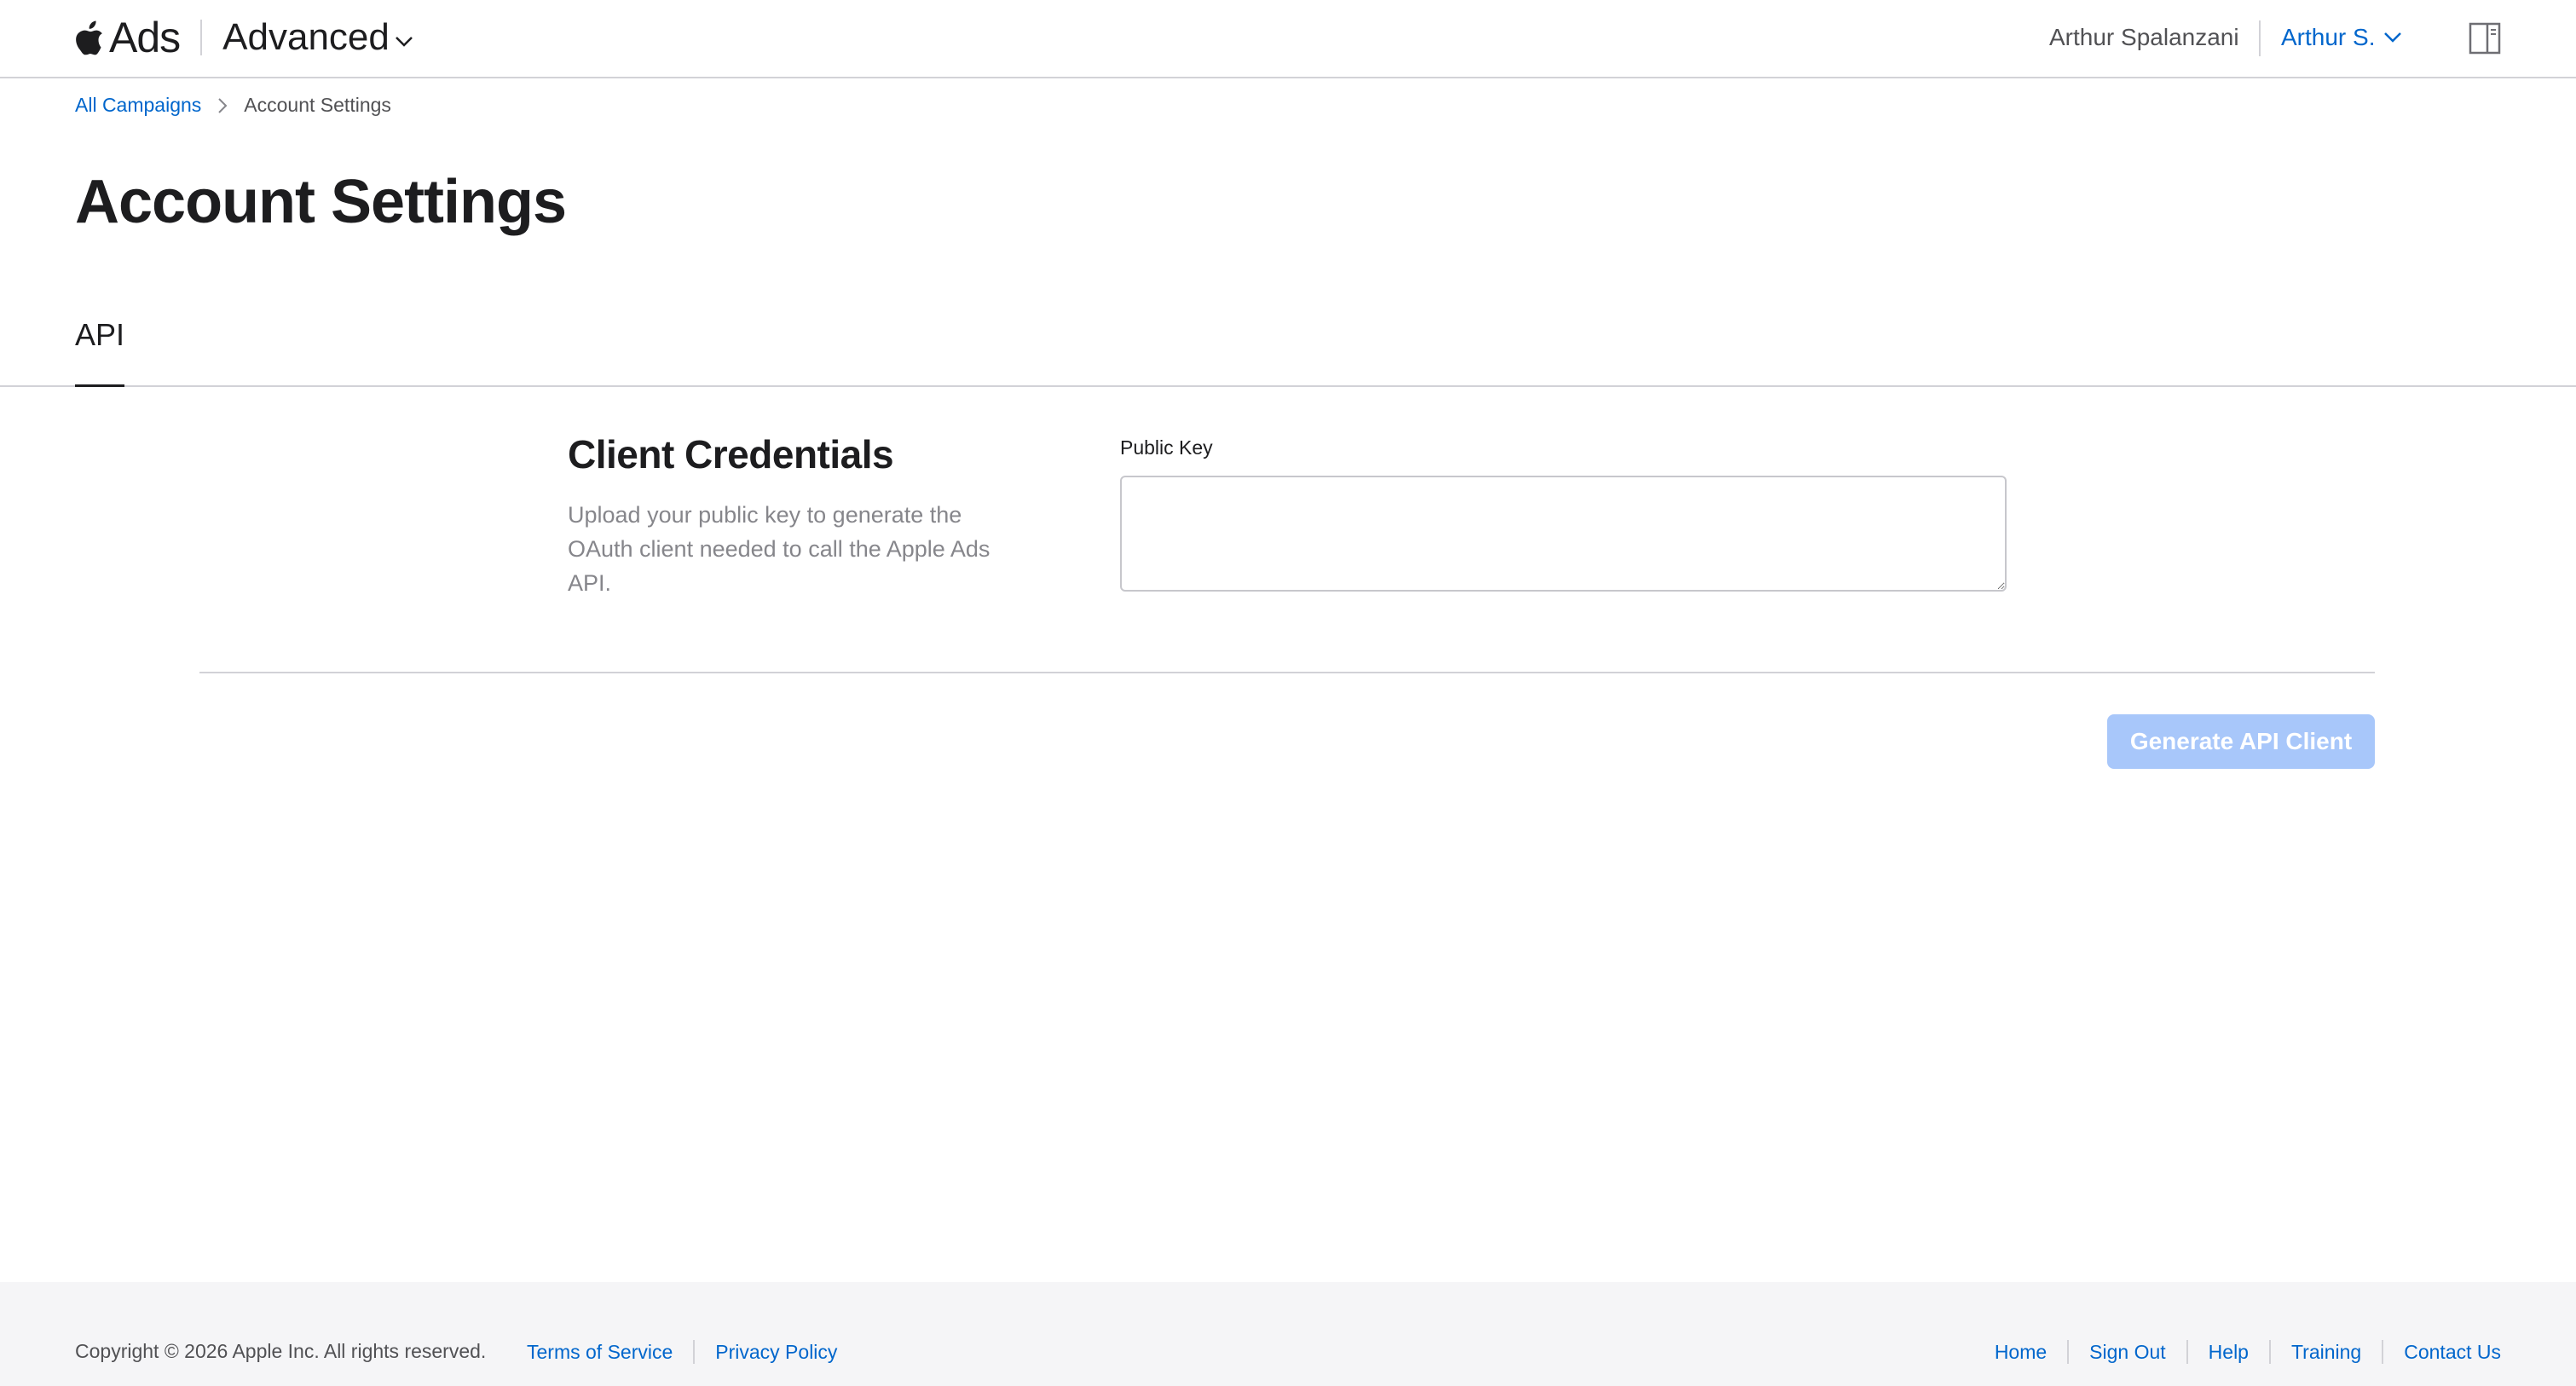 The image size is (2576, 1386). I want to click on footer-nav-links: Home Sign Out Help Training Contact Us, so click(2248, 1352).